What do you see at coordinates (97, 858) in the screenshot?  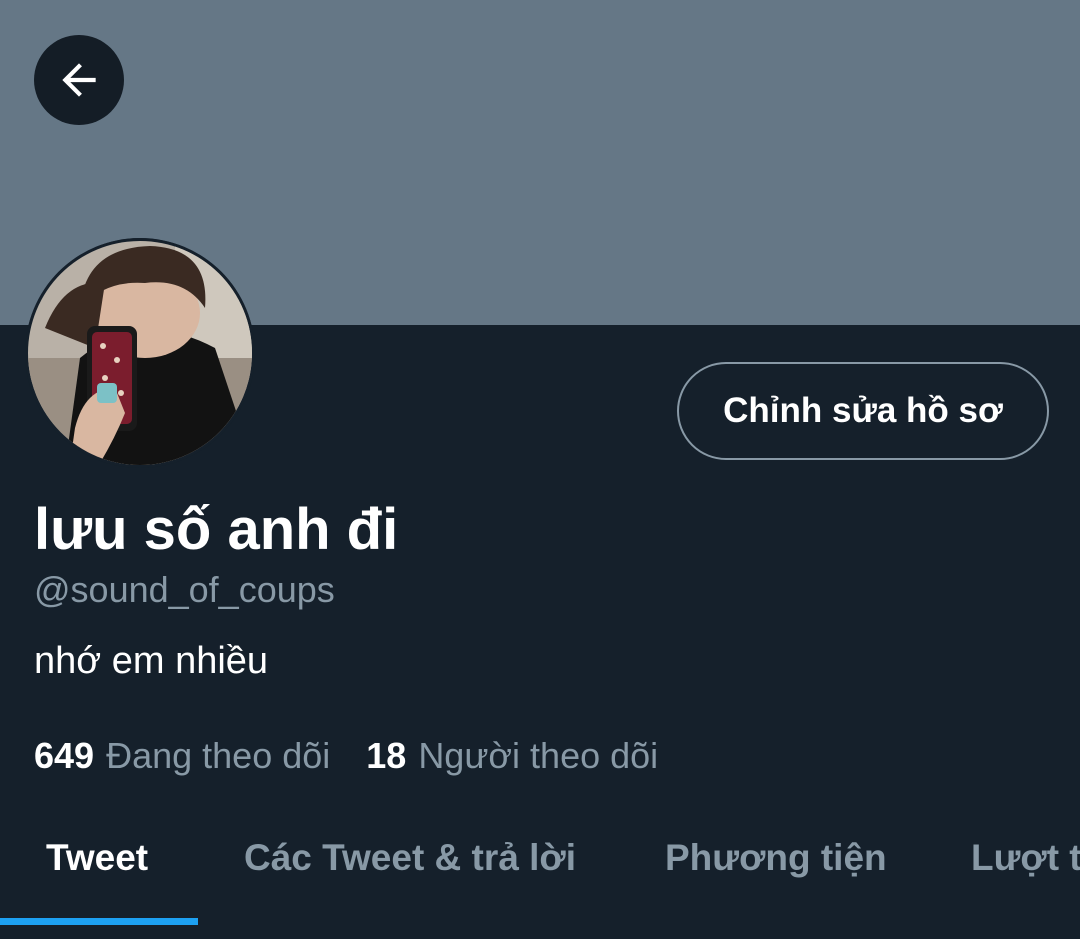 I see `tab-tweets: Tweet` at bounding box center [97, 858].